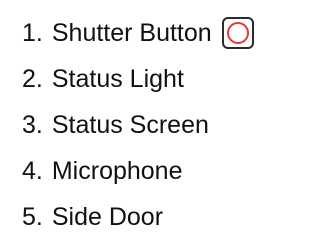 The width and height of the screenshot is (333, 244). Describe the element at coordinates (32, 217) in the screenshot. I see `legend-number: 5.` at that location.